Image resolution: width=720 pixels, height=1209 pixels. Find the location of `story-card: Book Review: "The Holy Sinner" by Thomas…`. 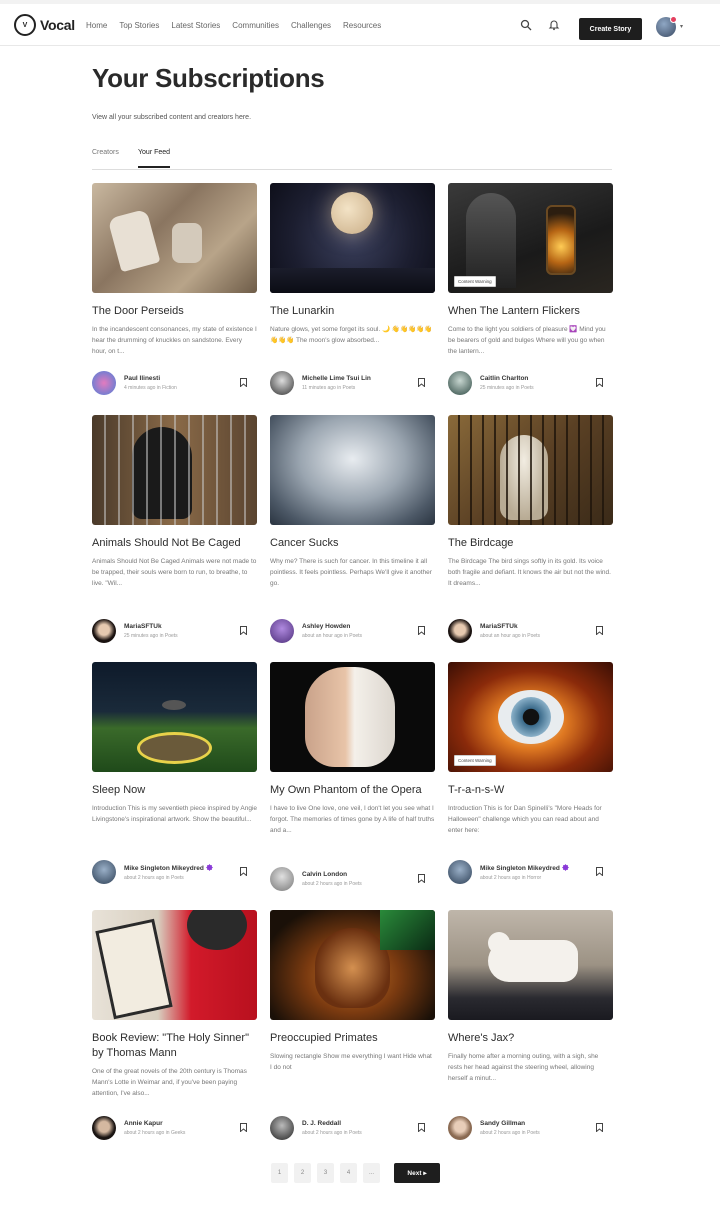

story-card: Book Review: "The Holy Sinner" by Thomas… is located at coordinates (174, 1004).